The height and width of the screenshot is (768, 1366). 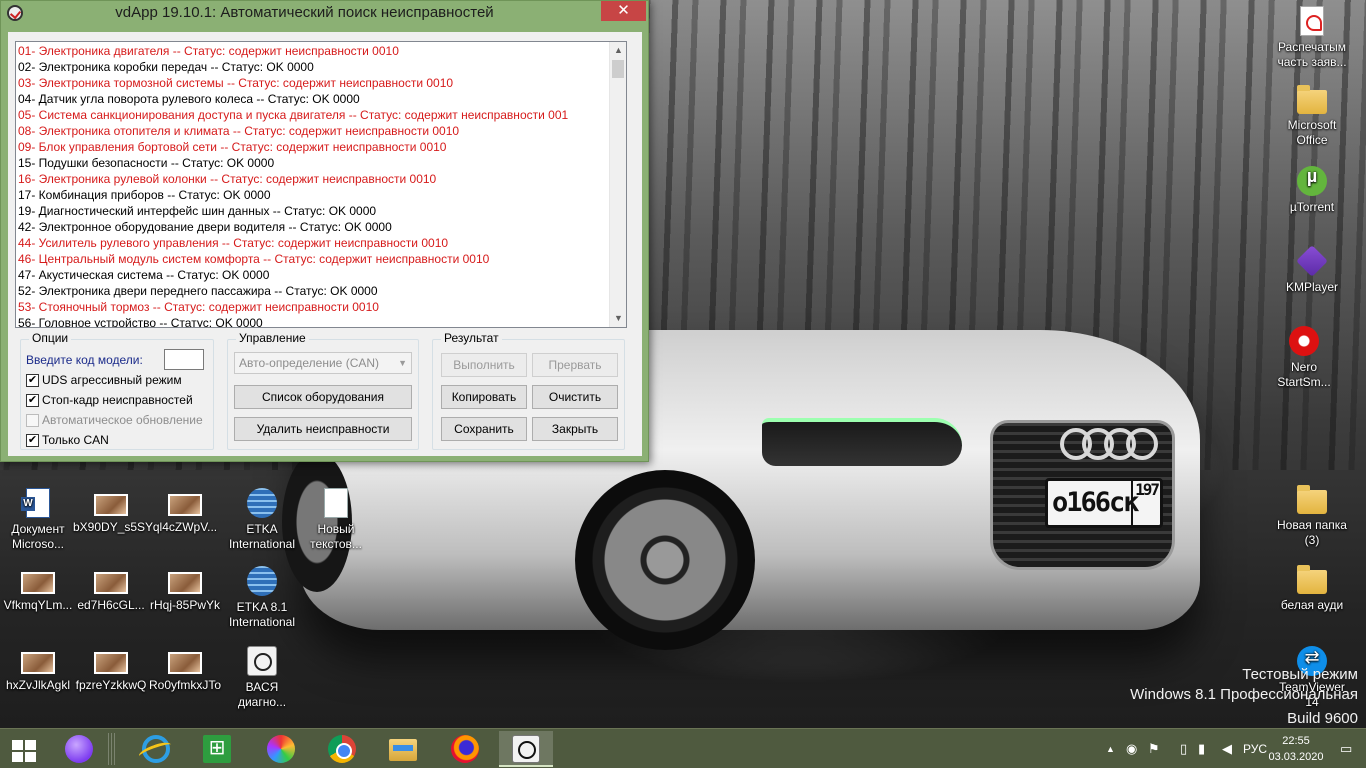 I want to click on utorrent-icon, so click(x=1312, y=181).